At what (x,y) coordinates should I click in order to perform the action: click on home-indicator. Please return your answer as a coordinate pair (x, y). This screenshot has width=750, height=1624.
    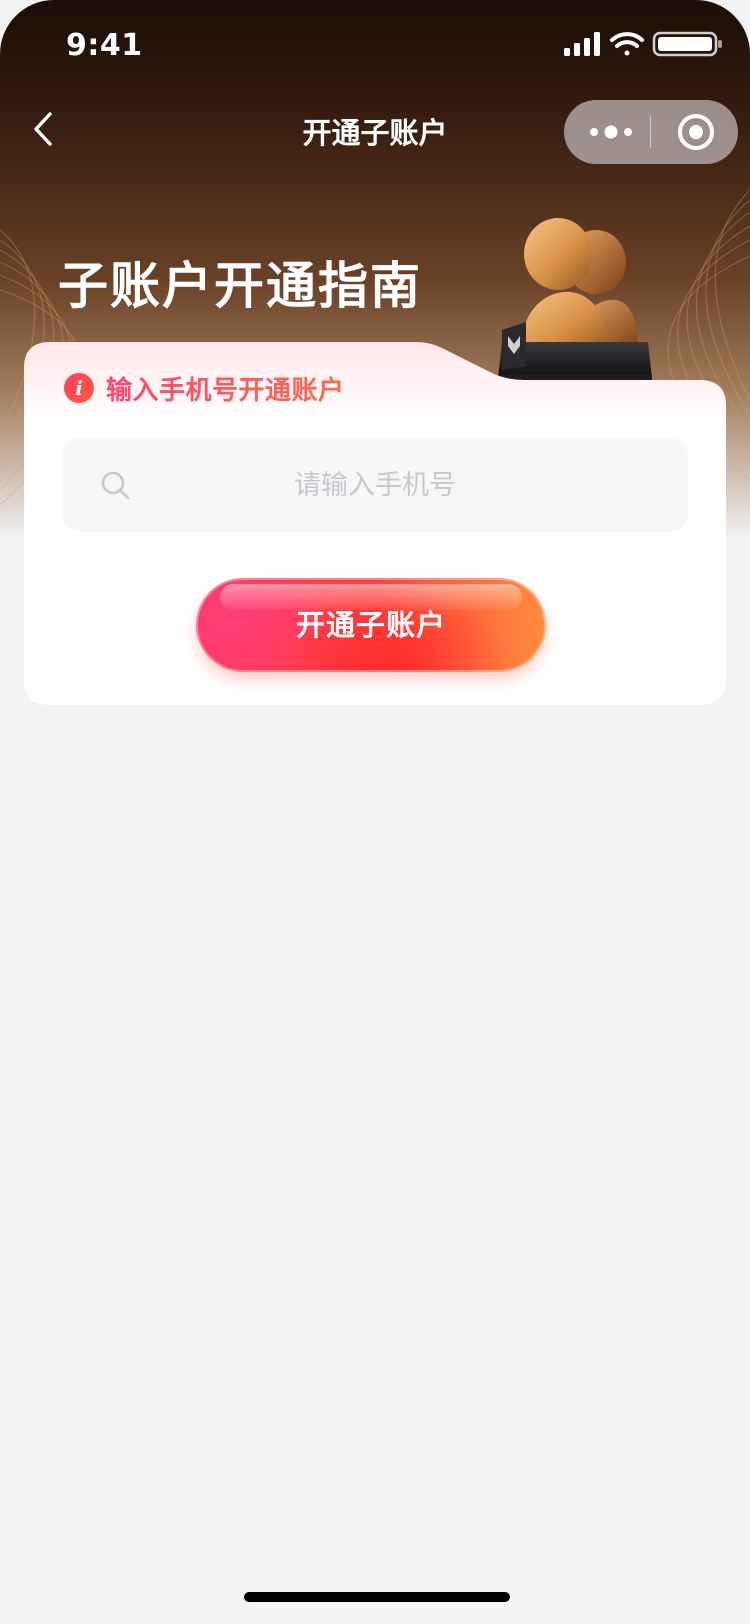
    Looking at the image, I should click on (377, 1597).